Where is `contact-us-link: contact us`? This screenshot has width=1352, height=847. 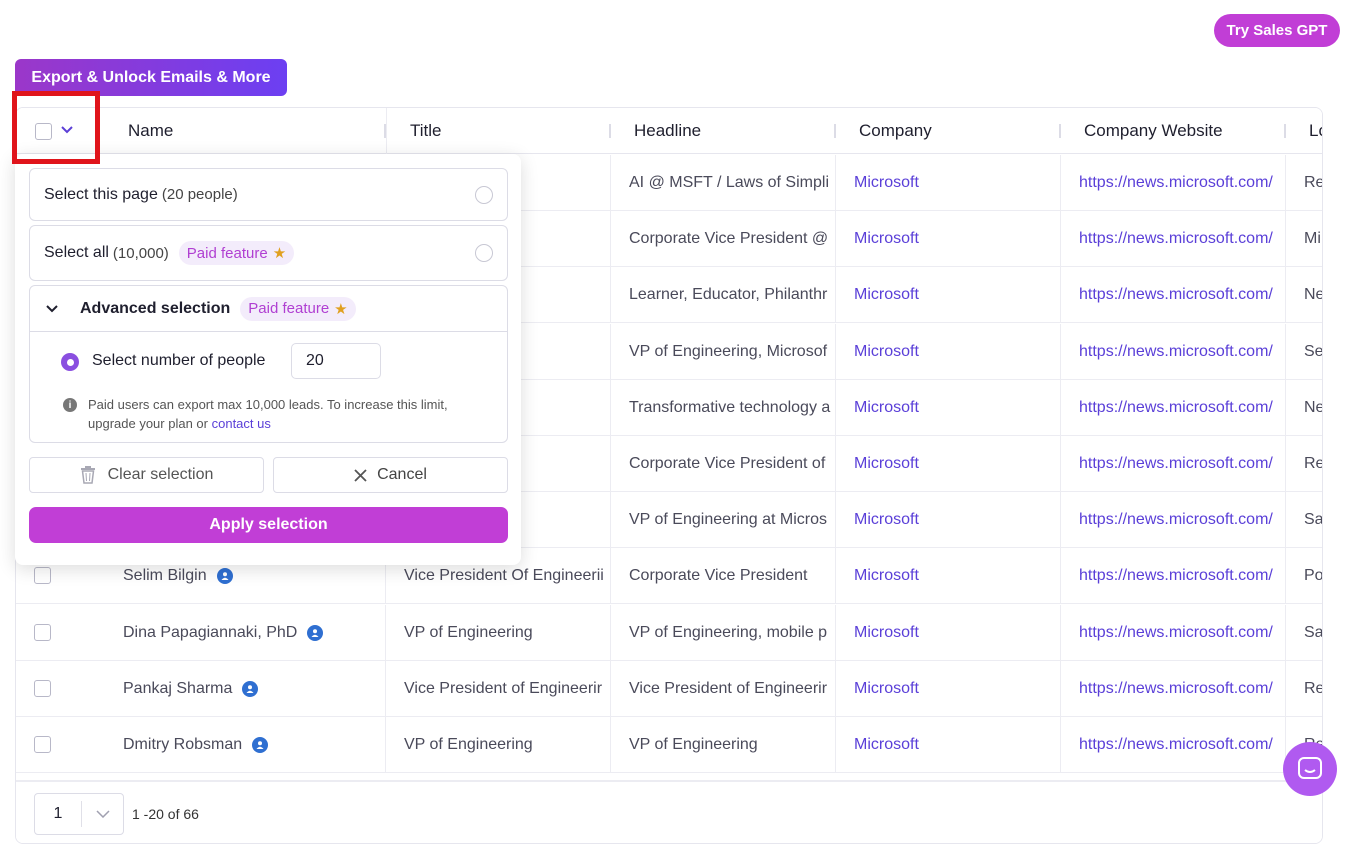
contact-us-link: contact us is located at coordinates (241, 423).